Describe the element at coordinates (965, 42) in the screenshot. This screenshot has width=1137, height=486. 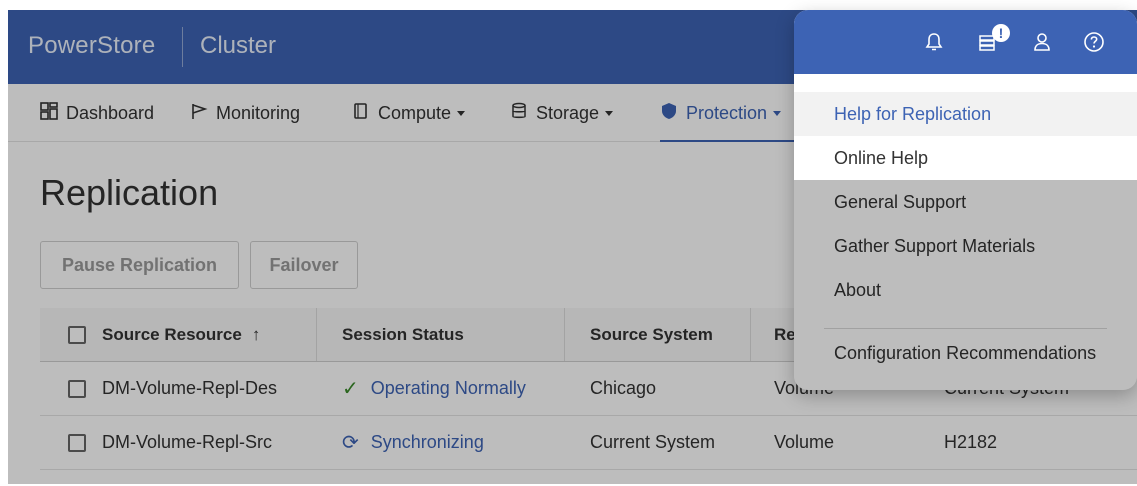
I see `help-menu-header: !` at that location.